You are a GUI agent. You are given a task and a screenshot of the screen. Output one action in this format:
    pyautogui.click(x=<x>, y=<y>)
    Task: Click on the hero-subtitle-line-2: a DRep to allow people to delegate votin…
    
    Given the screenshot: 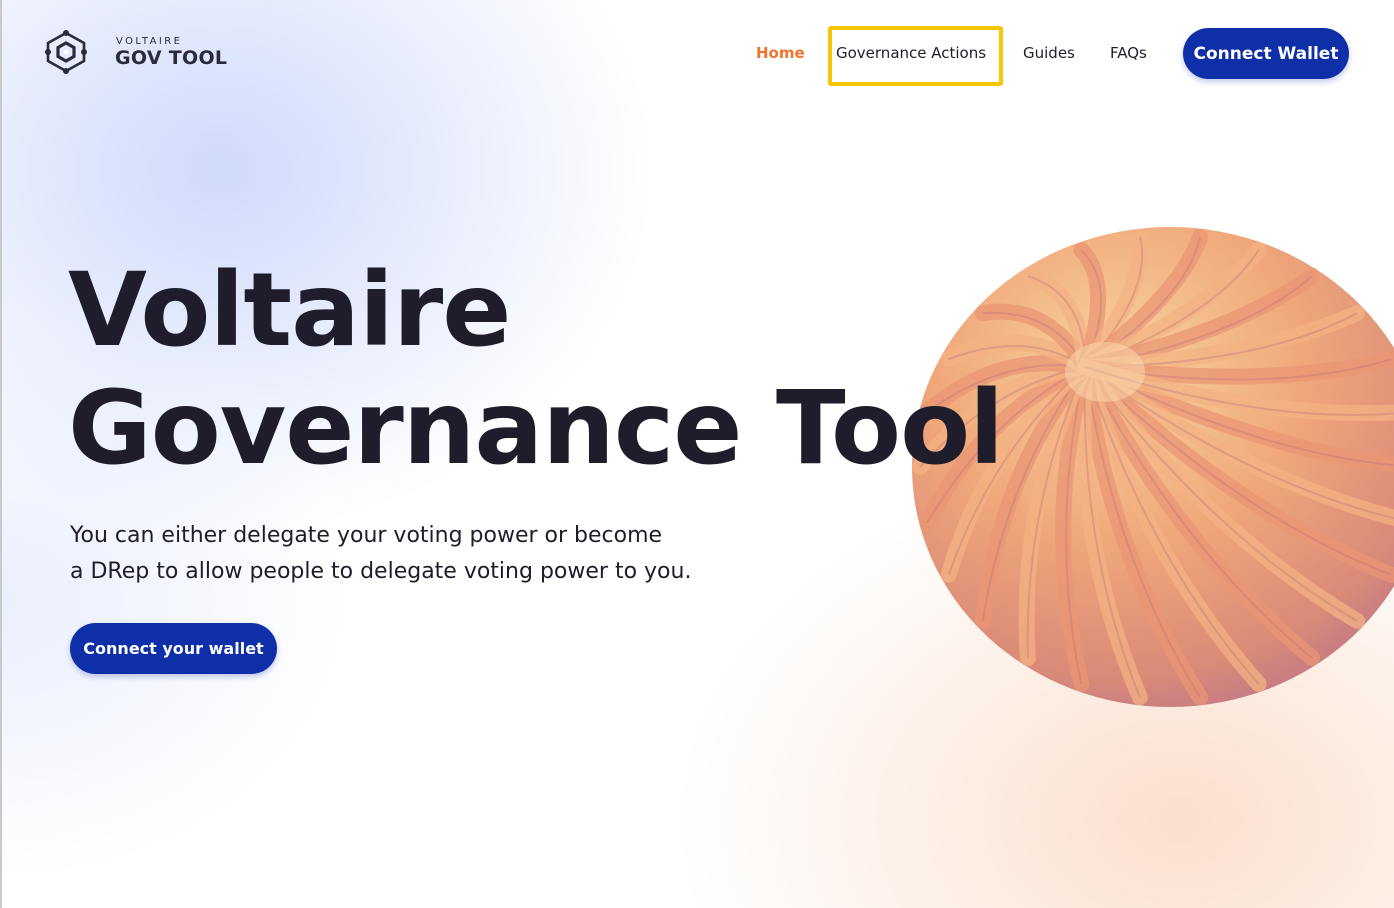 What is the action you would take?
    pyautogui.click(x=381, y=571)
    